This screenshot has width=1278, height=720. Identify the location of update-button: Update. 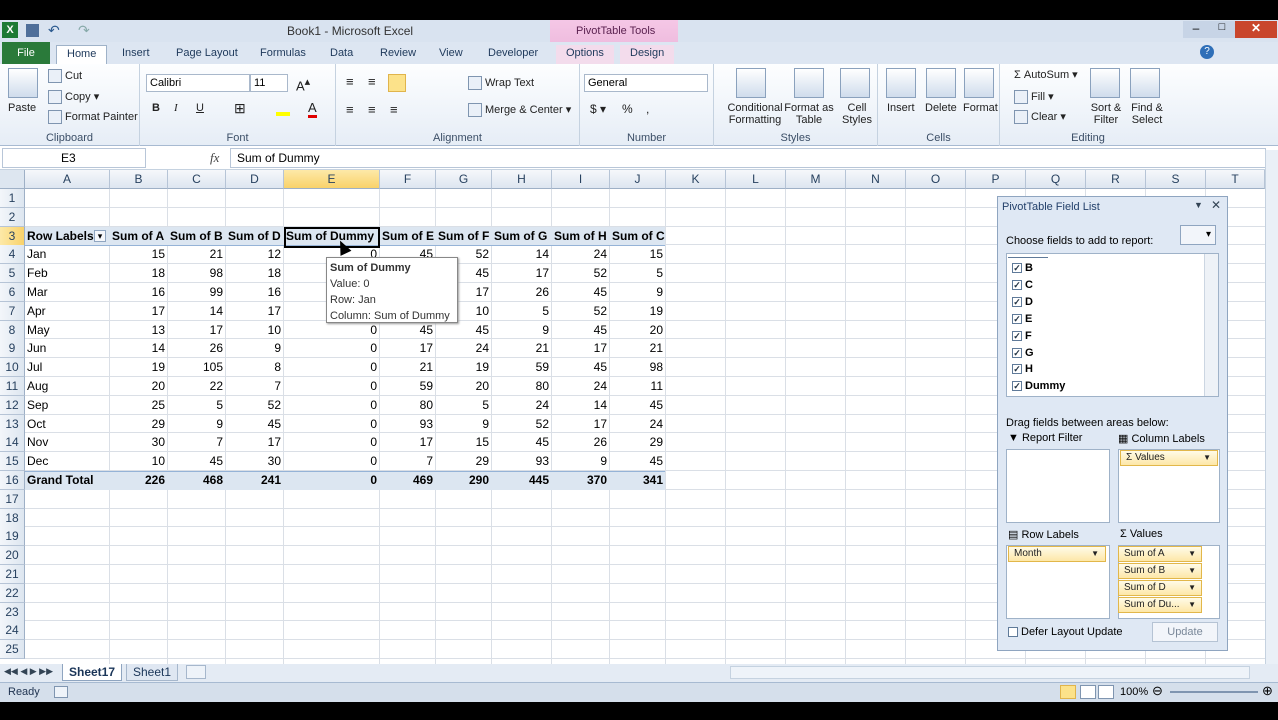
(1185, 632).